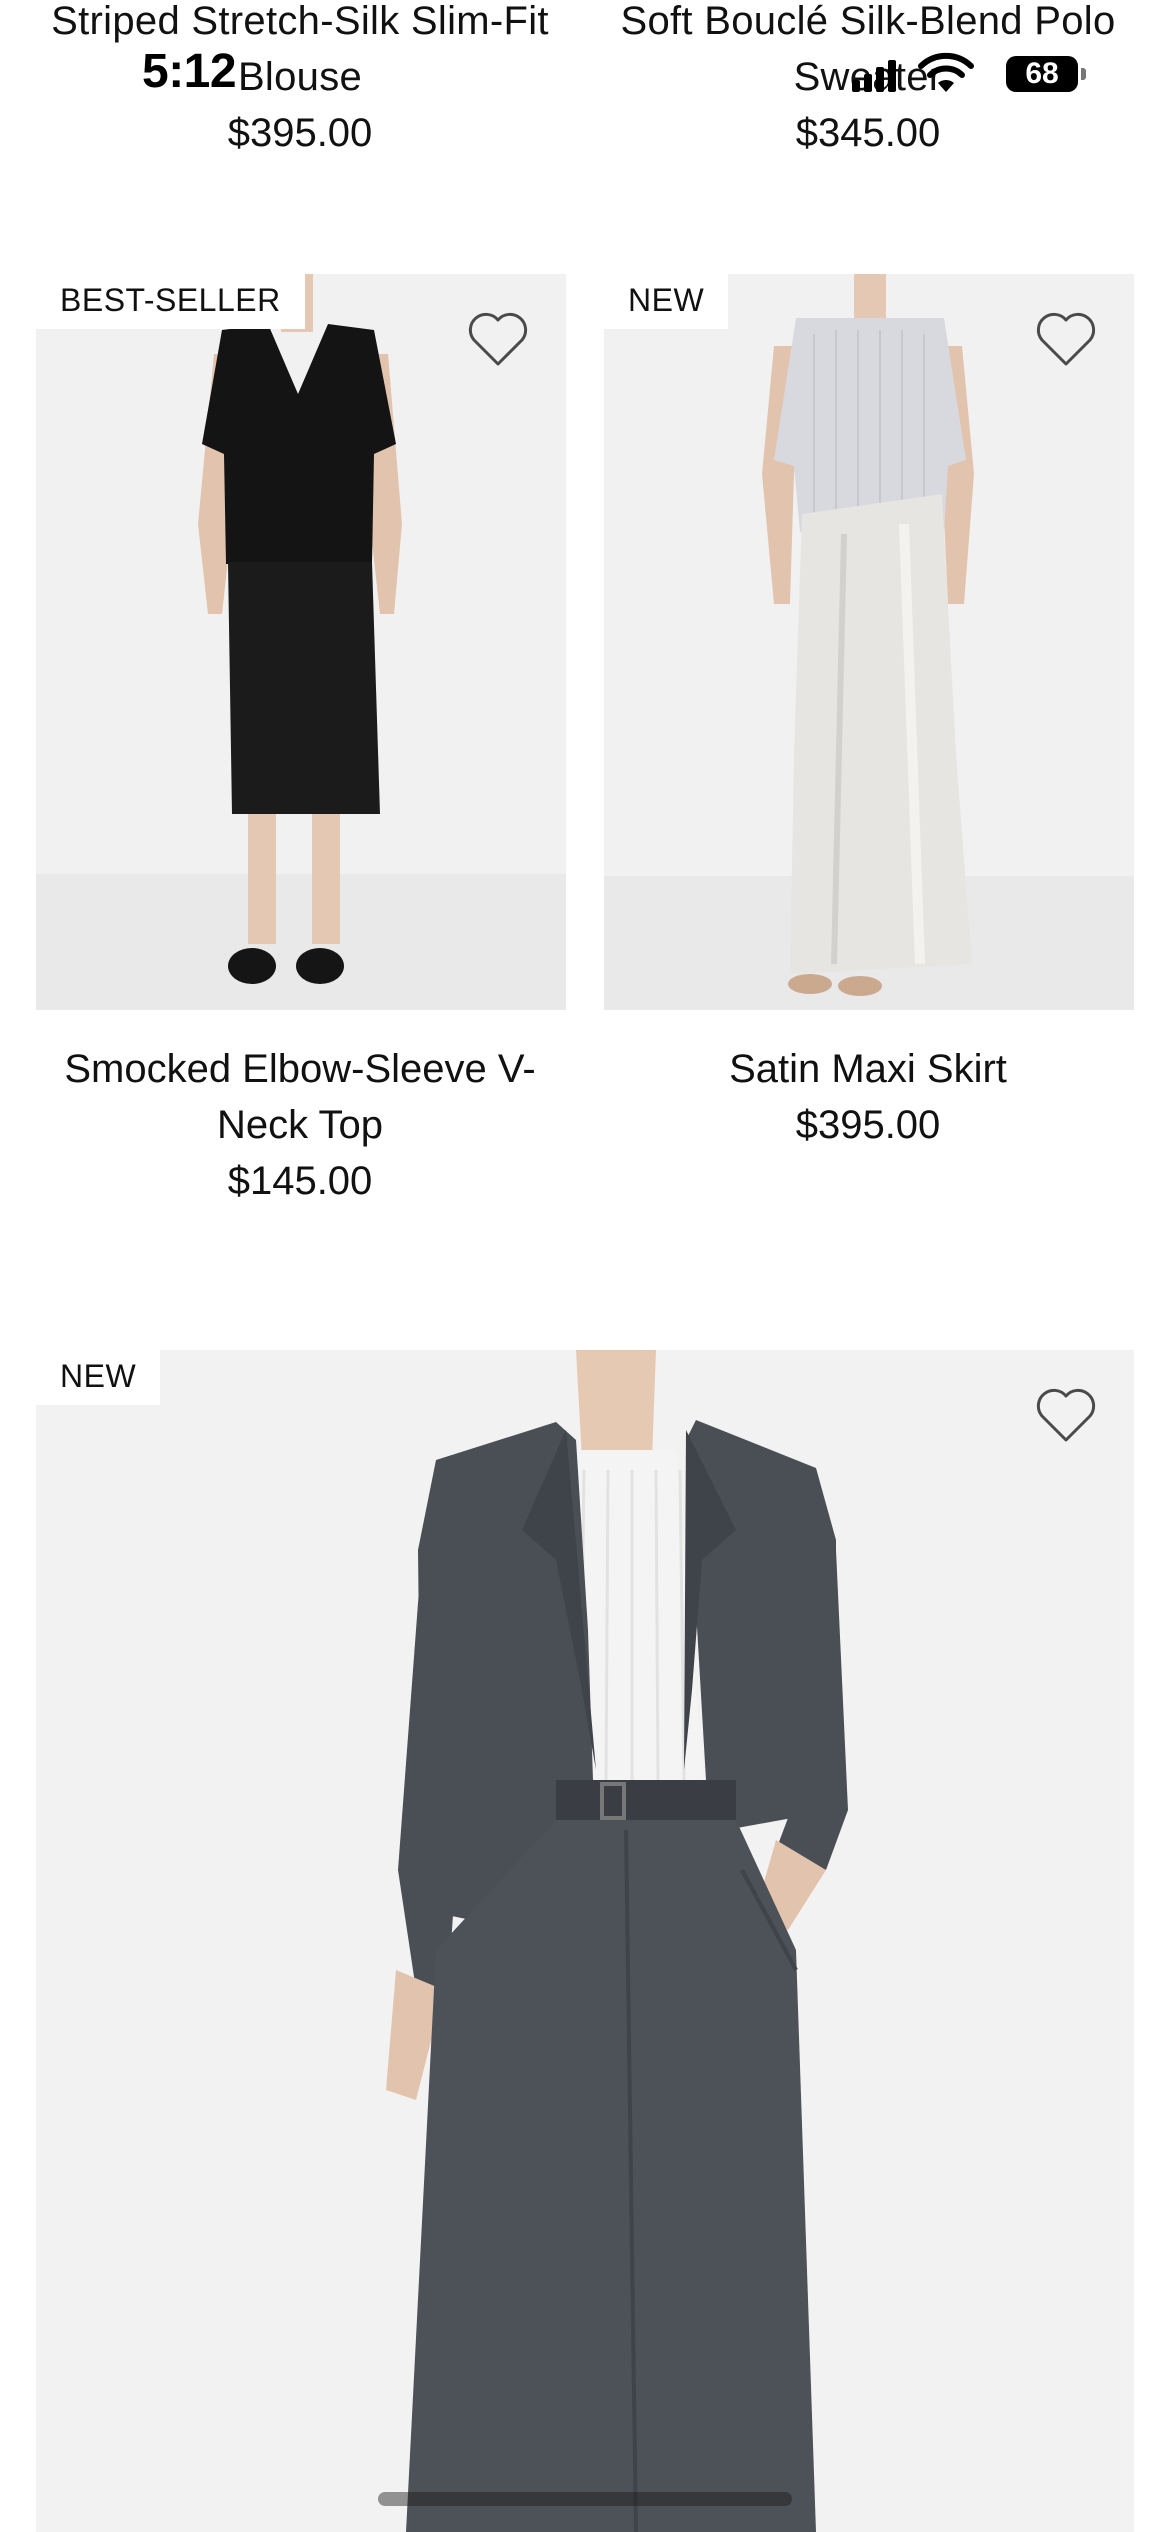 This screenshot has height=2532, width=1170. I want to click on product-image: NEW, so click(869, 642).